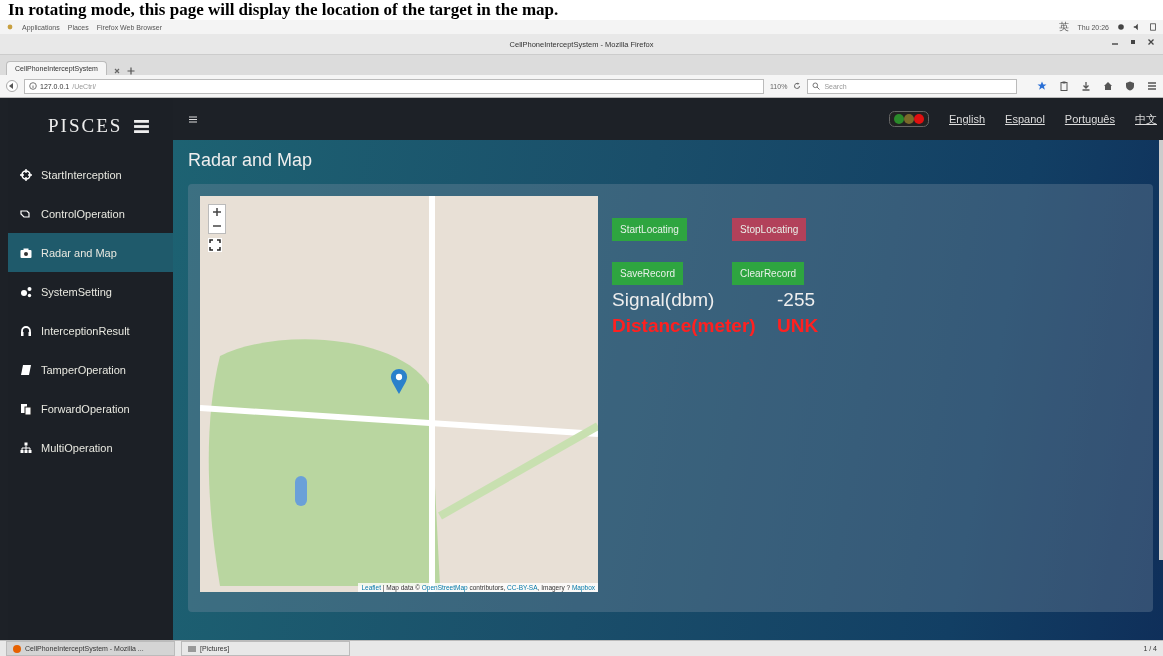 The height and width of the screenshot is (656, 1163). What do you see at coordinates (26, 252) in the screenshot?
I see `camera-icon` at bounding box center [26, 252].